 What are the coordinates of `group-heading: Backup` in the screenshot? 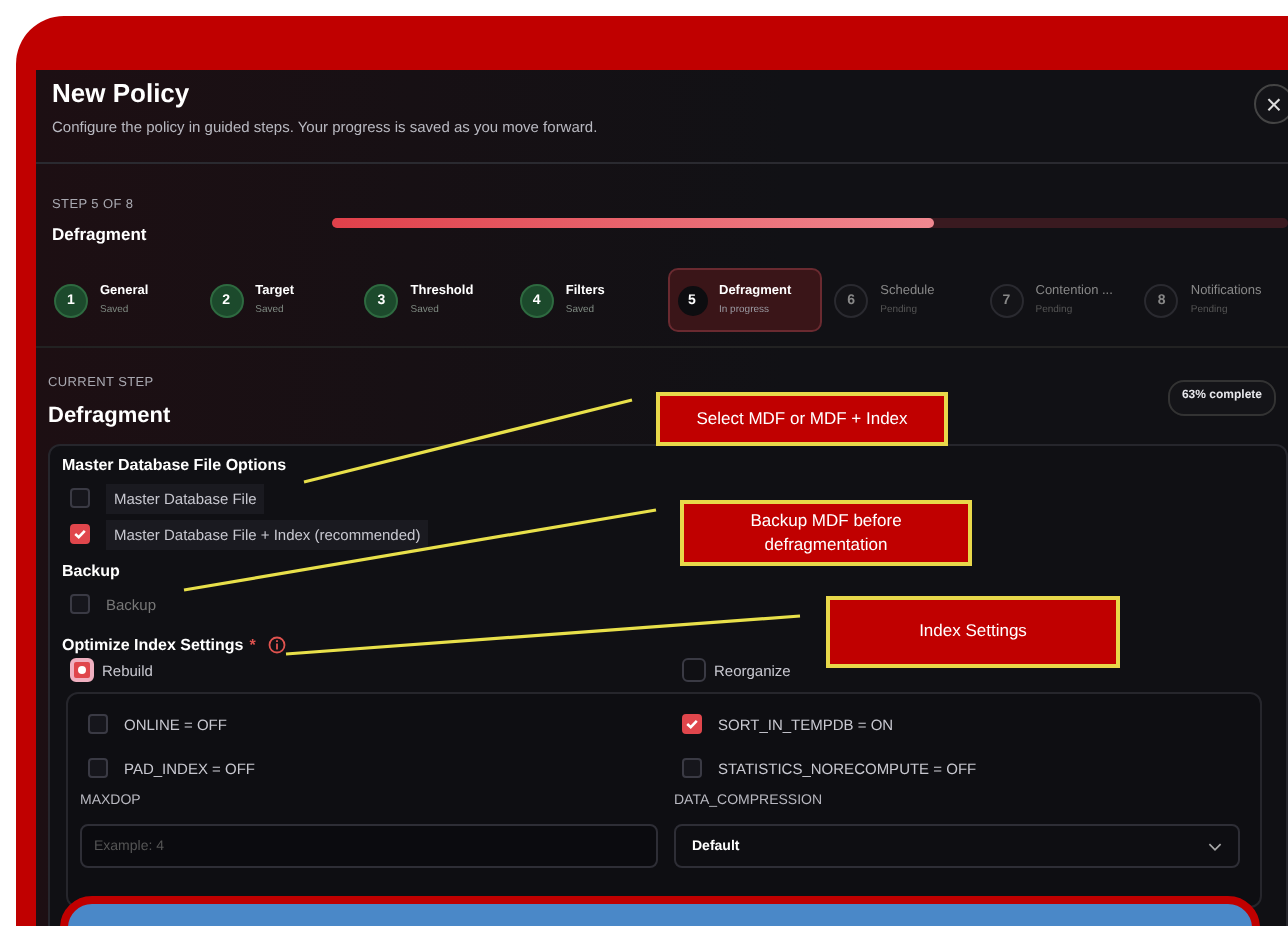 It's located at (92, 573).